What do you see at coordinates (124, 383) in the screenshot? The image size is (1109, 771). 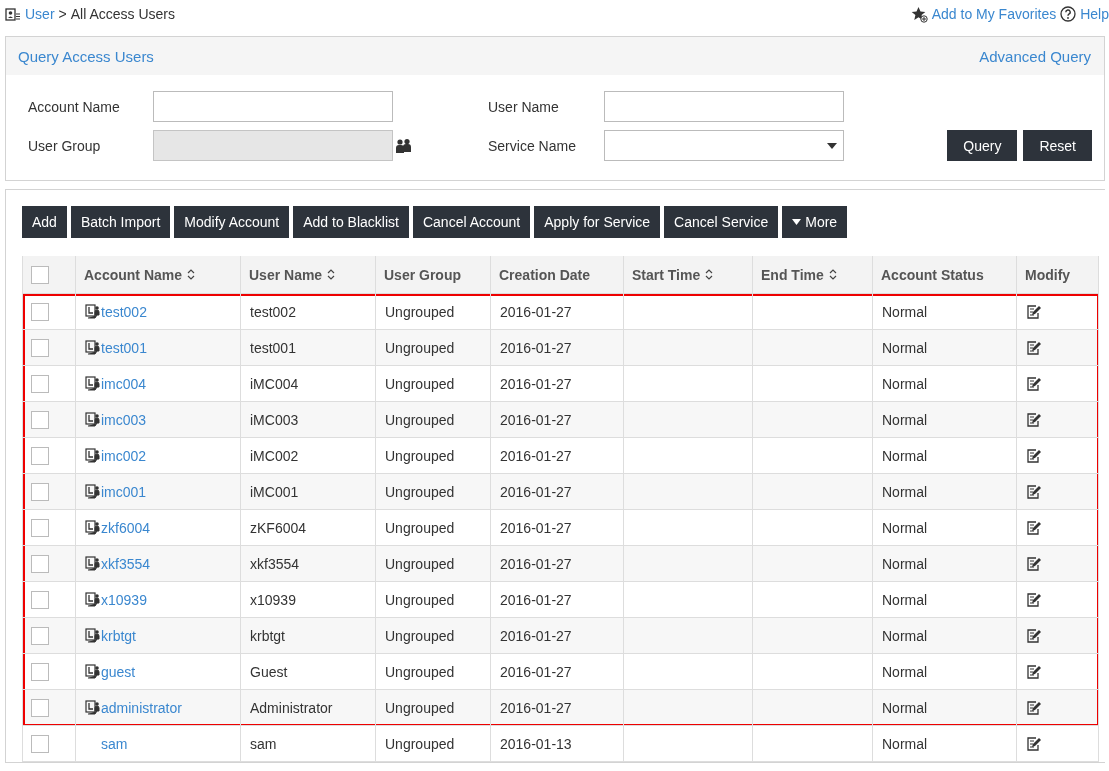 I see `account-link: imc004` at bounding box center [124, 383].